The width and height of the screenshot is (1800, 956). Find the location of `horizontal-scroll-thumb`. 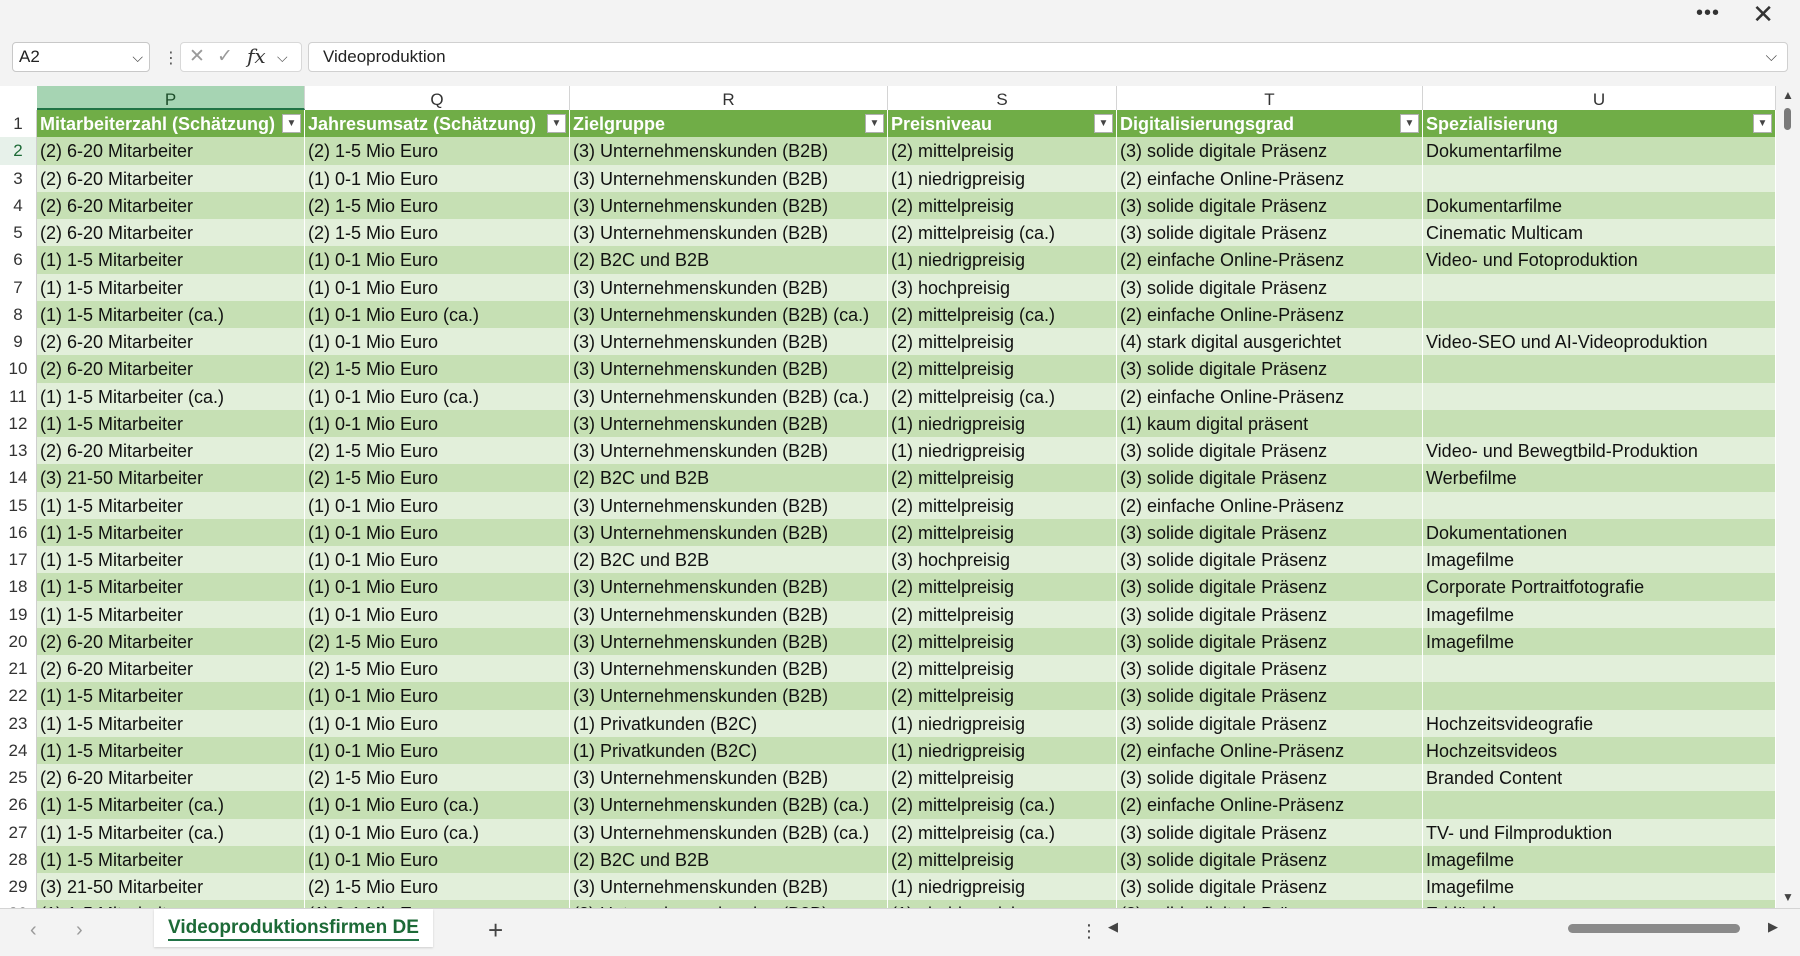

horizontal-scroll-thumb is located at coordinates (1654, 928).